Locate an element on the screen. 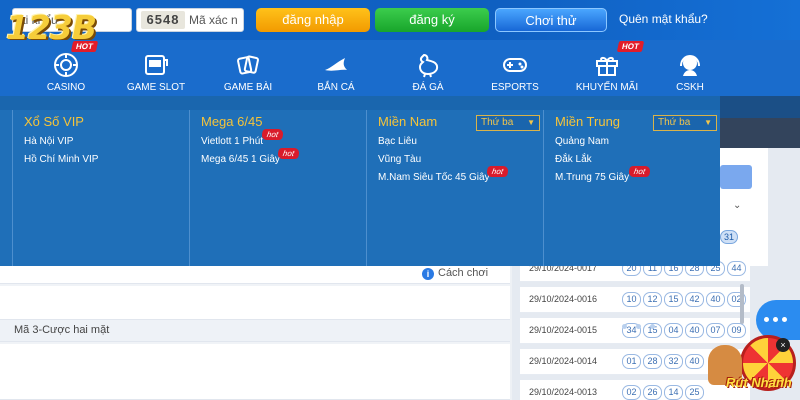 The image size is (800, 400). column-title: Xổ Số VIP is located at coordinates (54, 121).